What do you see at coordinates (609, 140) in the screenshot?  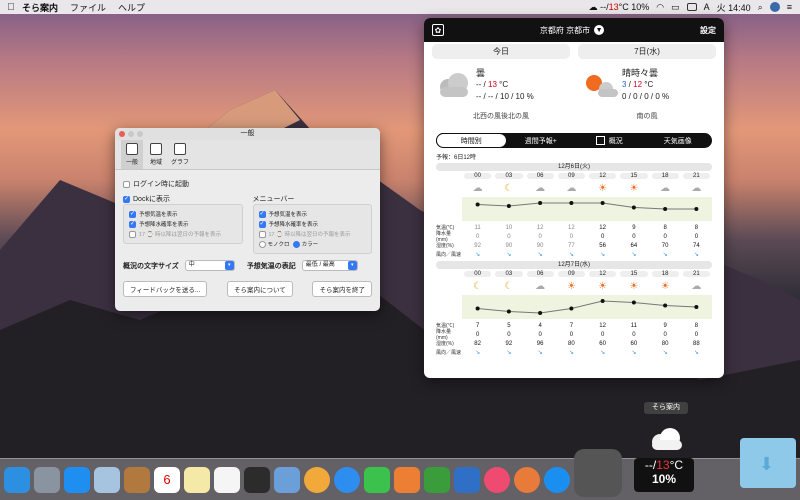 I see `tab-overview: 概況` at bounding box center [609, 140].